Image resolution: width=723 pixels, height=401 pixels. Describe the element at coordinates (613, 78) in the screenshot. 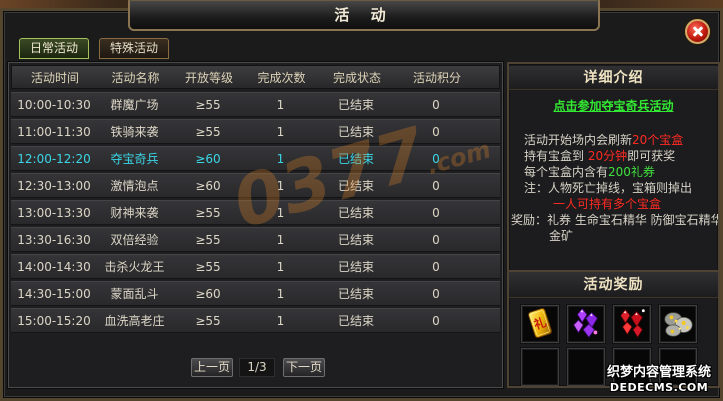

I see `detail-heading: 详细介绍` at that location.